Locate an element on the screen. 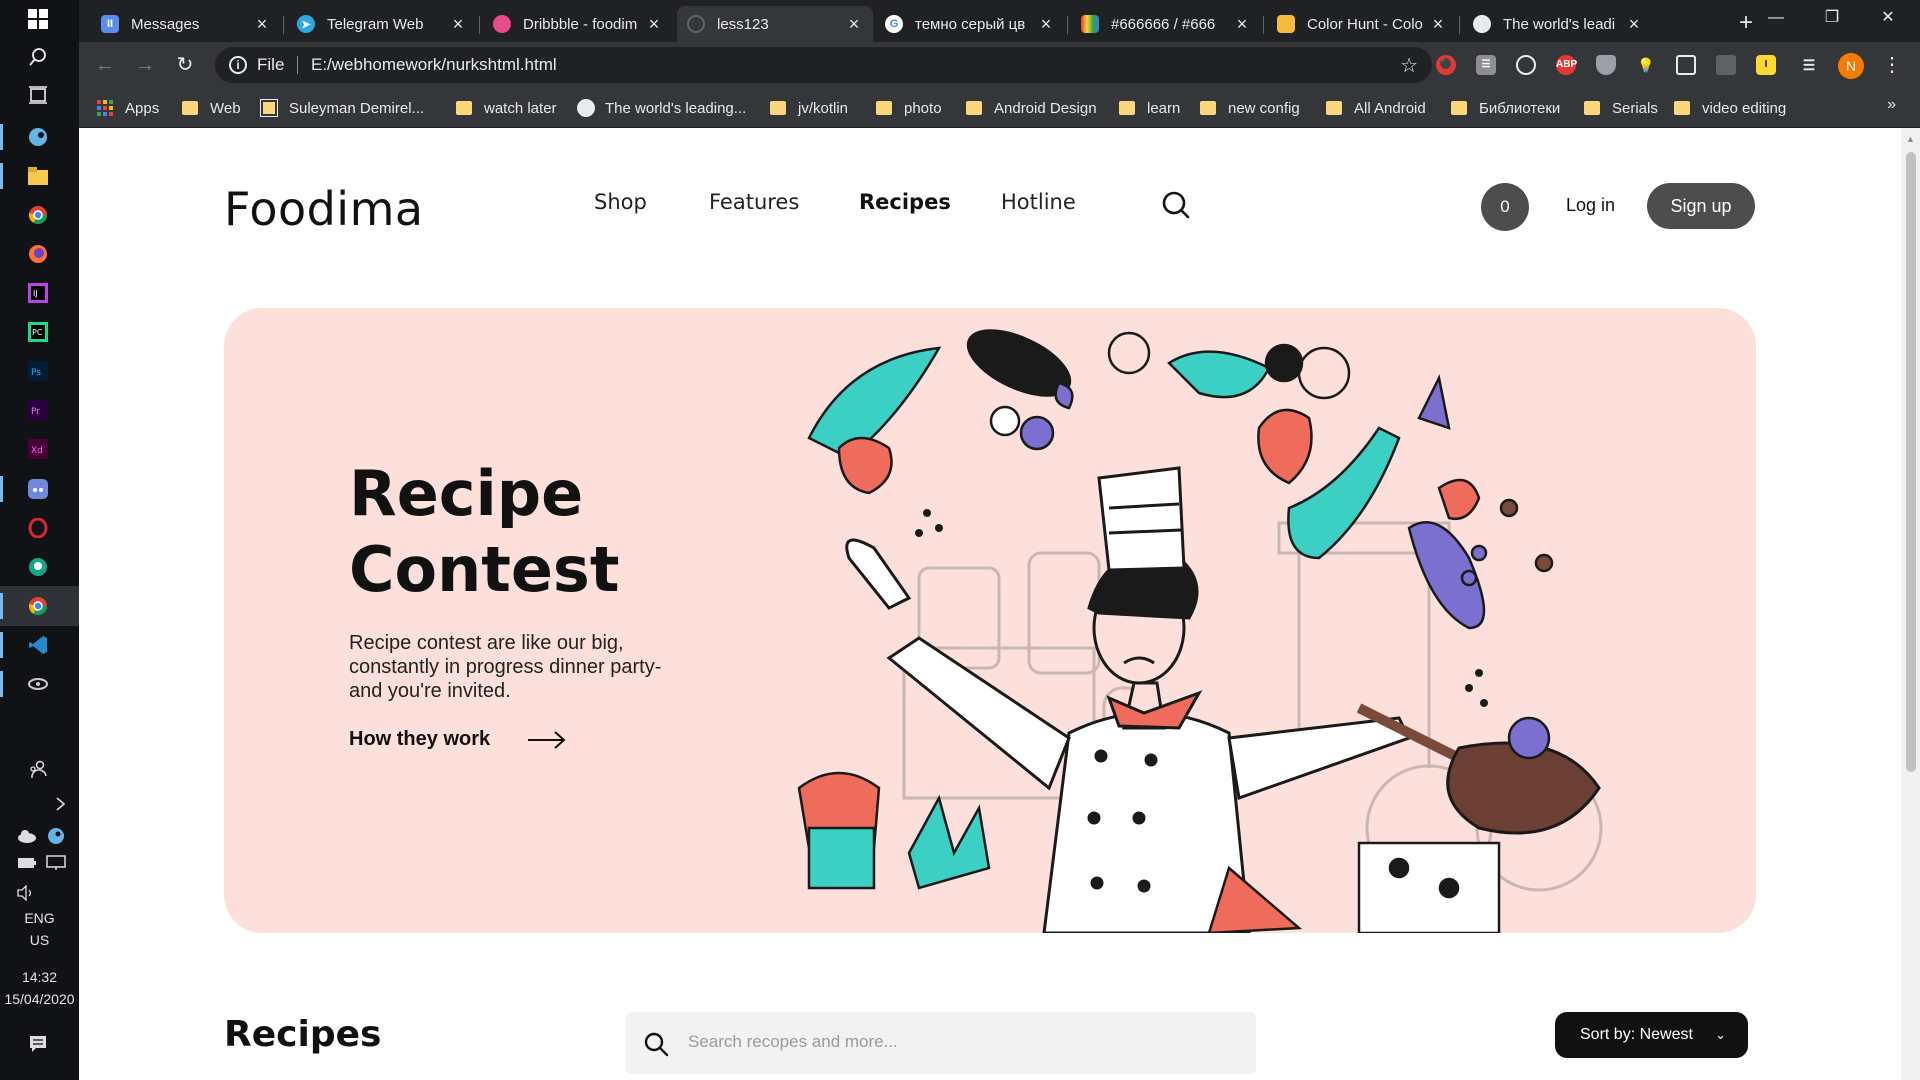 The height and width of the screenshot is (1080, 1920). bookmark-photo: photo is located at coordinates (909, 108).